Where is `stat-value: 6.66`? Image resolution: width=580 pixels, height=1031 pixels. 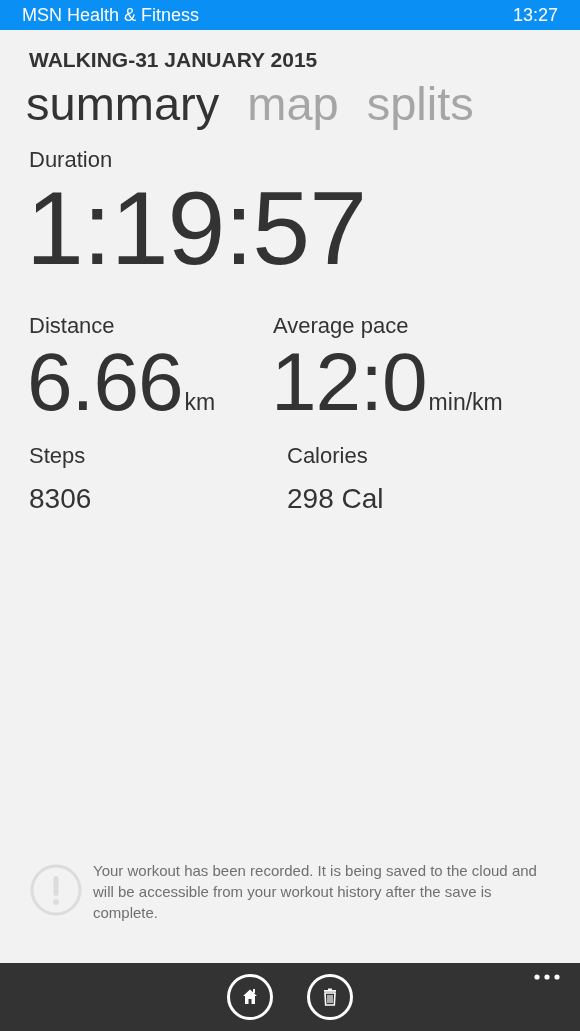 stat-value: 6.66 is located at coordinates (105, 382).